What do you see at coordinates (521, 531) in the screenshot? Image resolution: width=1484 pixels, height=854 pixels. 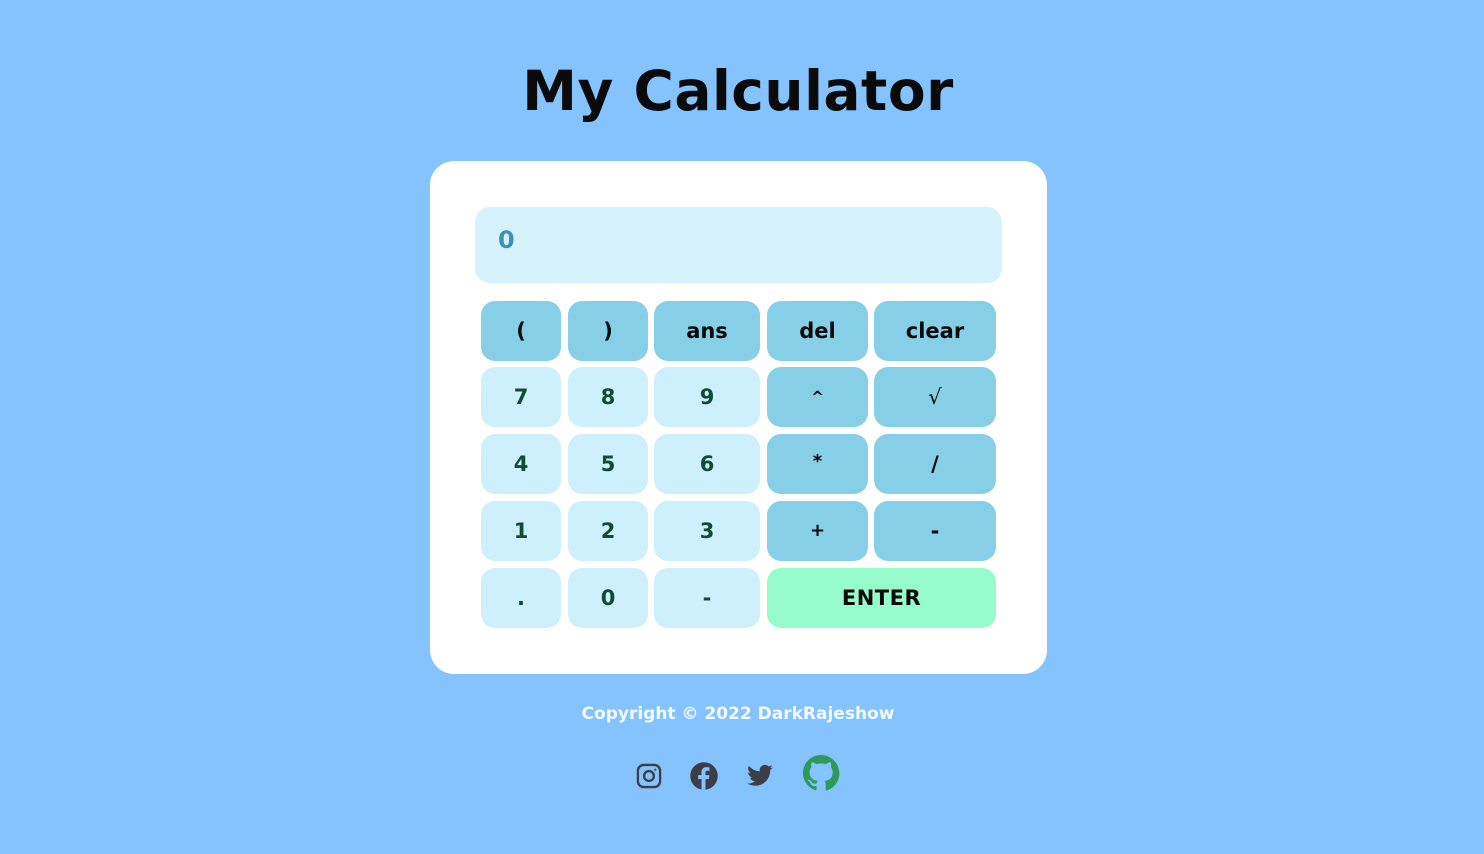 I see `one-button: 1` at bounding box center [521, 531].